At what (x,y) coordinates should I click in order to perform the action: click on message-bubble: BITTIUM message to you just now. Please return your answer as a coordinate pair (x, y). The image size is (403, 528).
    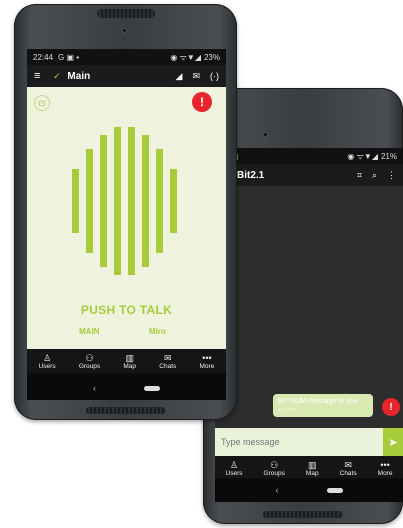
    Looking at the image, I should click on (323, 405).